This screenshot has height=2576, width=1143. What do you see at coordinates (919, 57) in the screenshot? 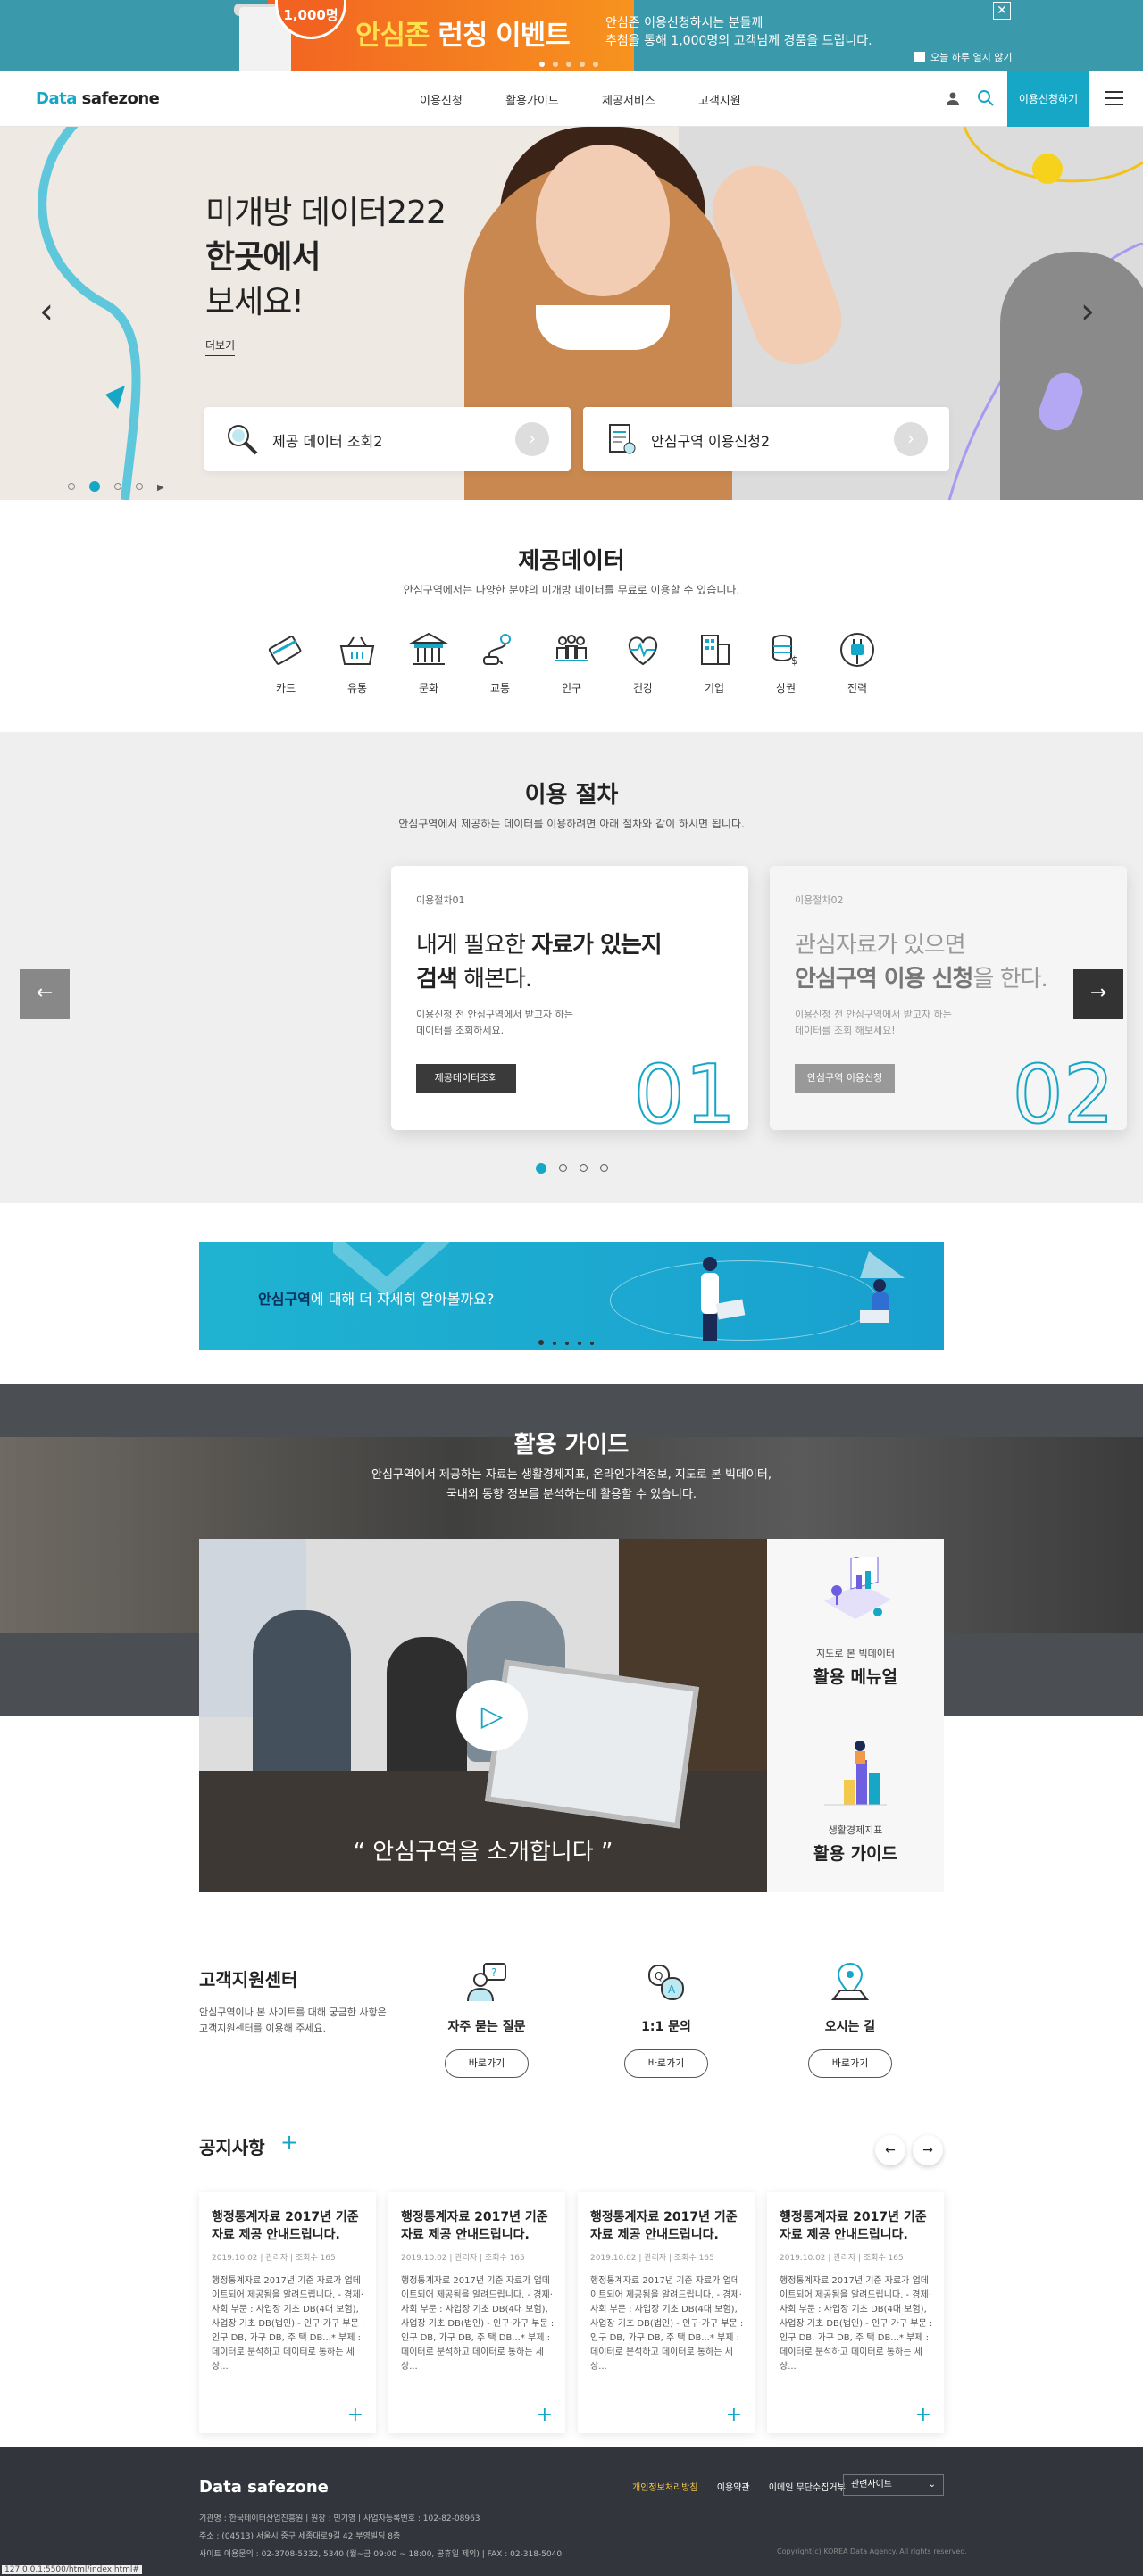
I see `checkbox-box` at bounding box center [919, 57].